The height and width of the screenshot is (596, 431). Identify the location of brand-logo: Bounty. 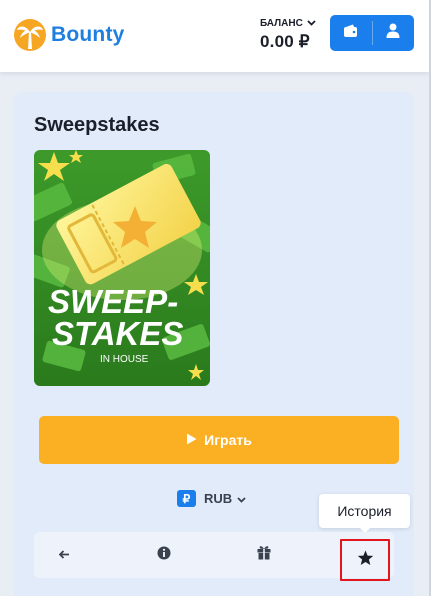
(69, 35).